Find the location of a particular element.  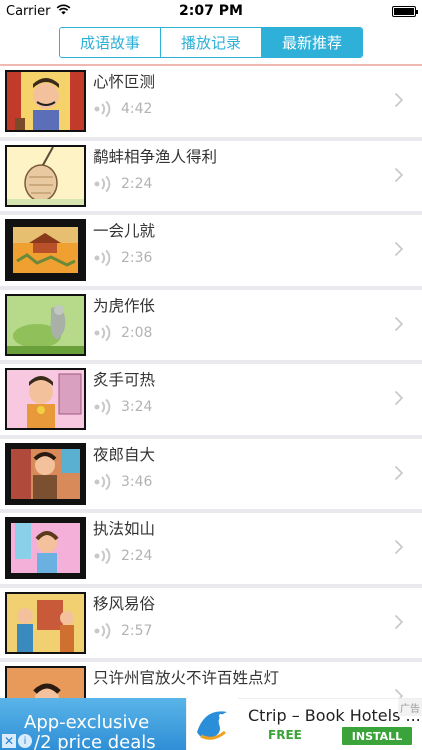

story-info: 鹬蚌相争渔人得利 2:24 is located at coordinates (155, 167).